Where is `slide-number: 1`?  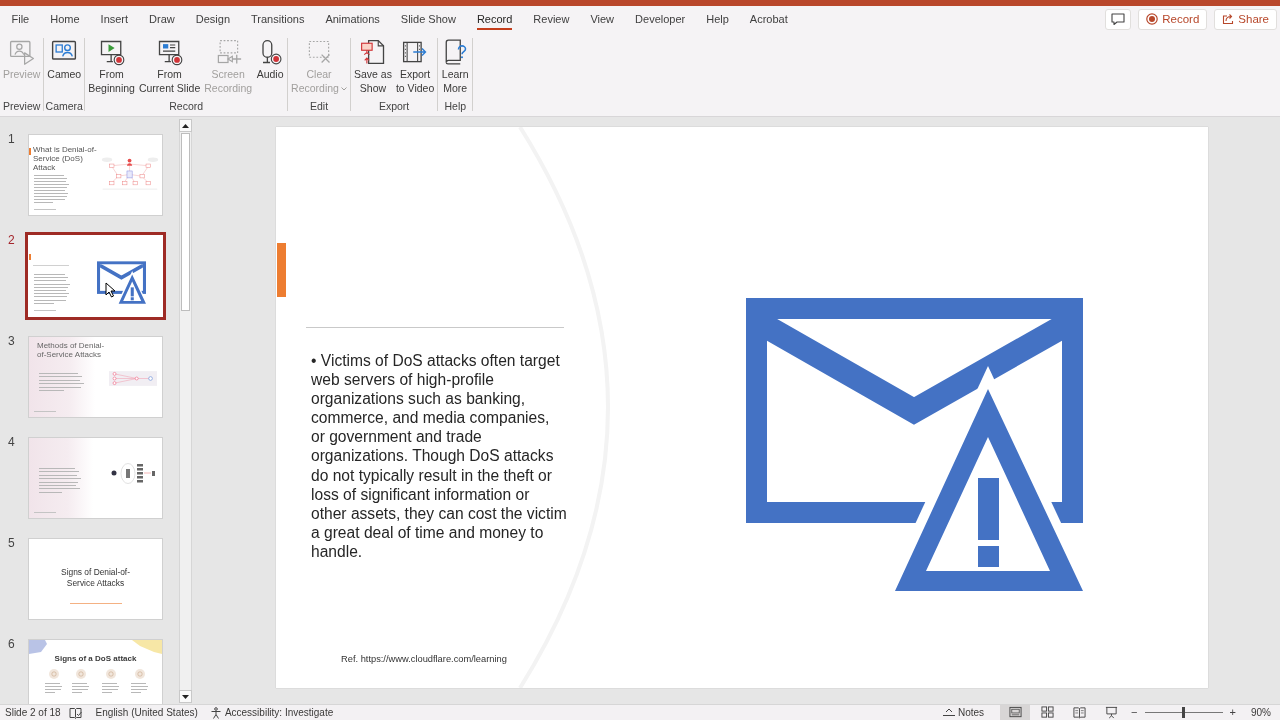
slide-number: 1 is located at coordinates (12, 139).